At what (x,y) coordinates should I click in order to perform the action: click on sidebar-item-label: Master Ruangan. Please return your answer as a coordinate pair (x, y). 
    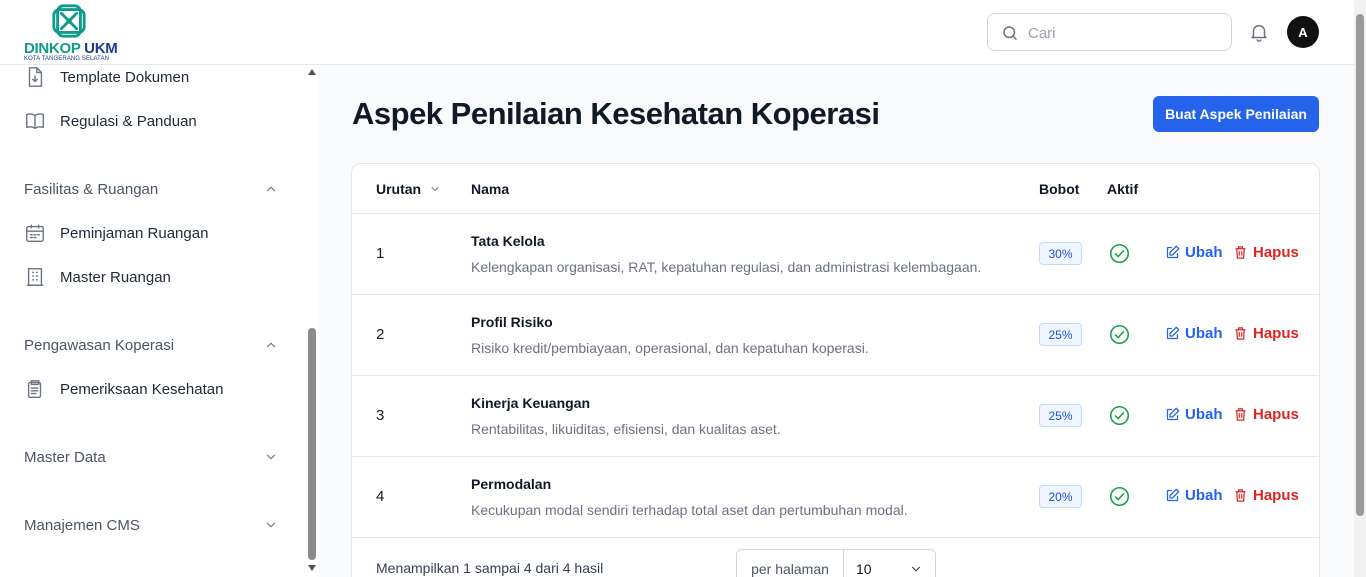
    Looking at the image, I should click on (115, 277).